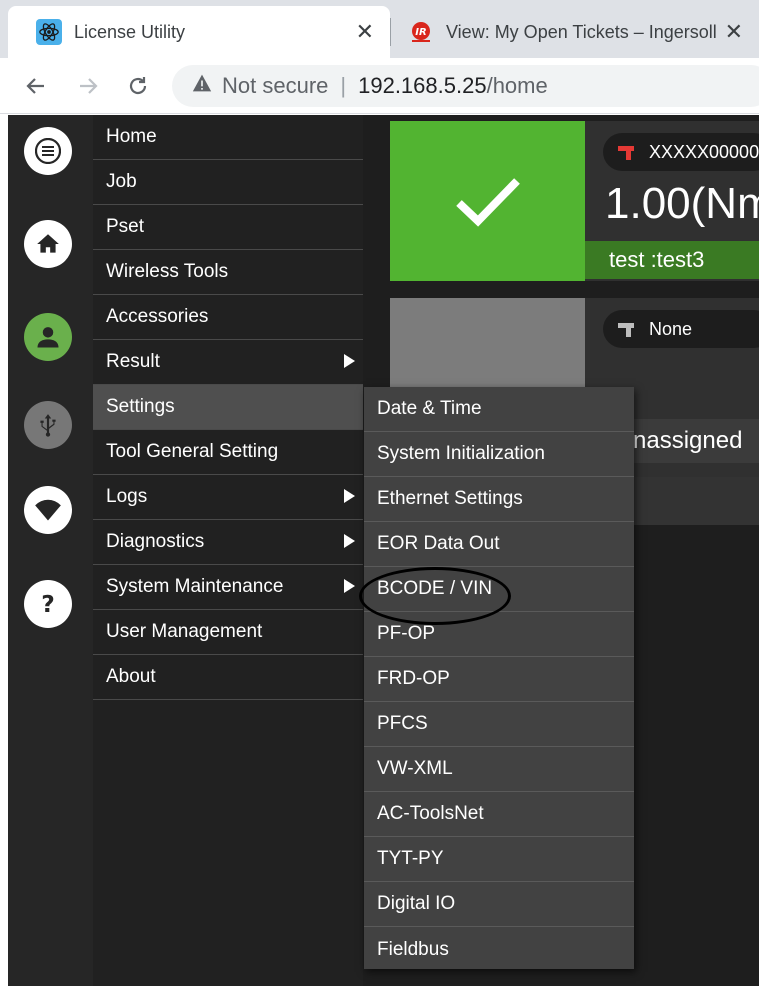 The image size is (759, 986). I want to click on menu-item-wireless-tools: Wireless Tools, so click(228, 272).